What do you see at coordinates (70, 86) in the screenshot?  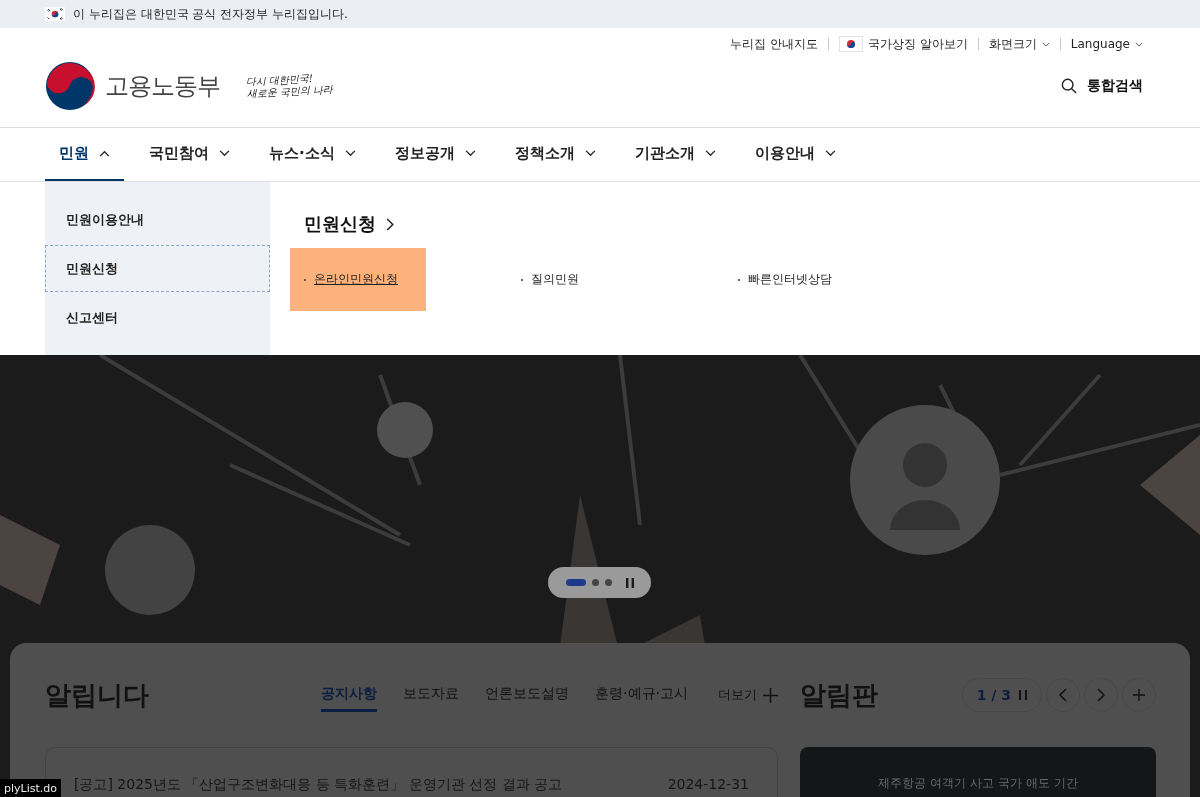 I see `emblem-icon` at bounding box center [70, 86].